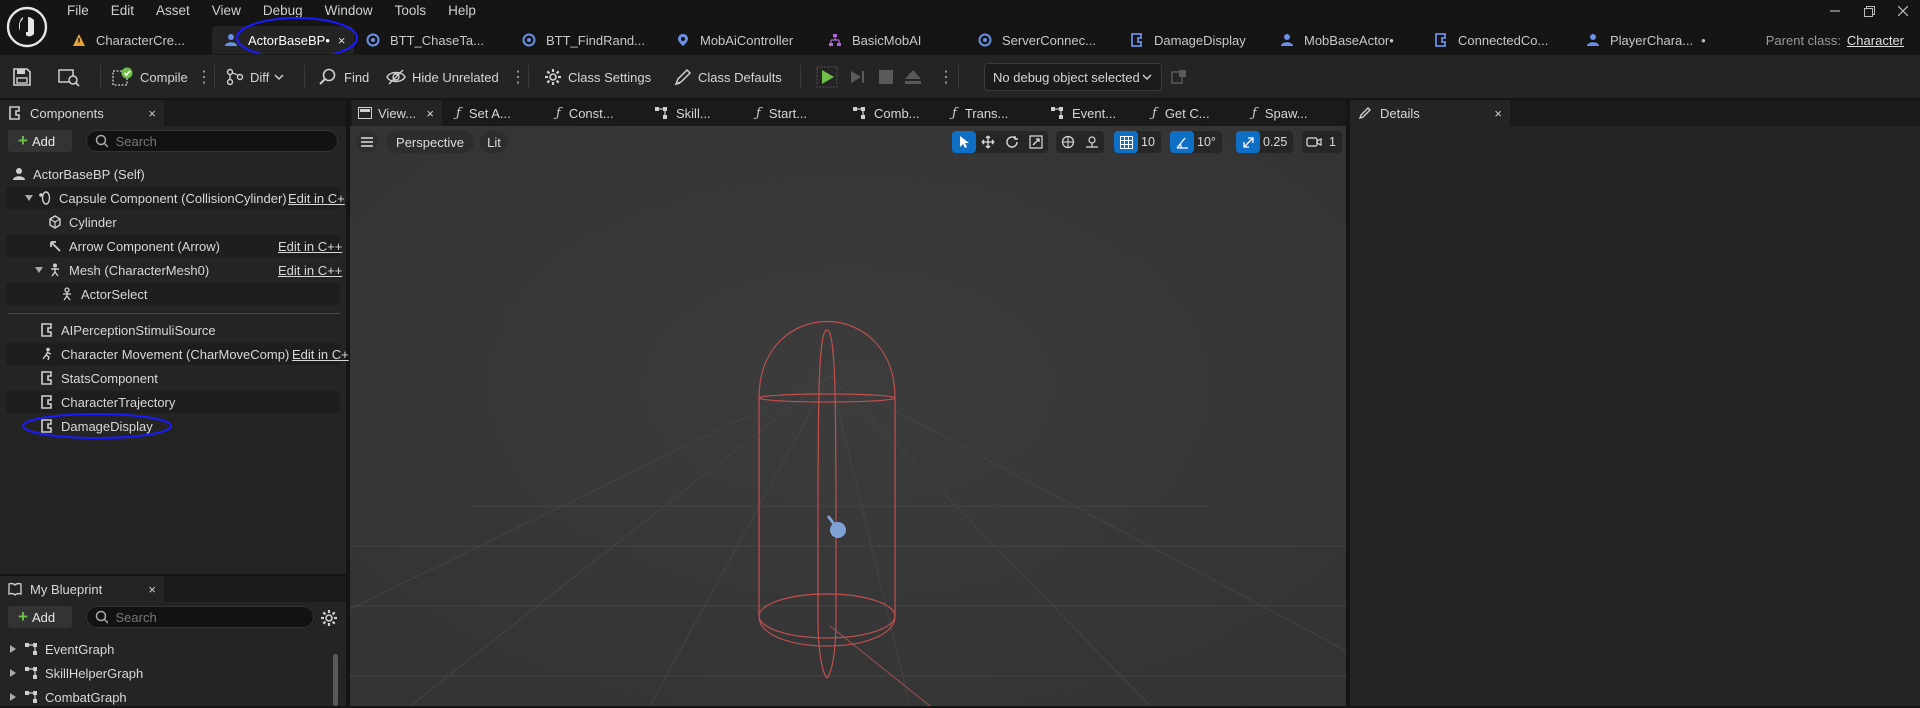 This screenshot has height=708, width=1920. I want to click on doc-tab-mobaicontroller: MobAiController, so click(740, 40).